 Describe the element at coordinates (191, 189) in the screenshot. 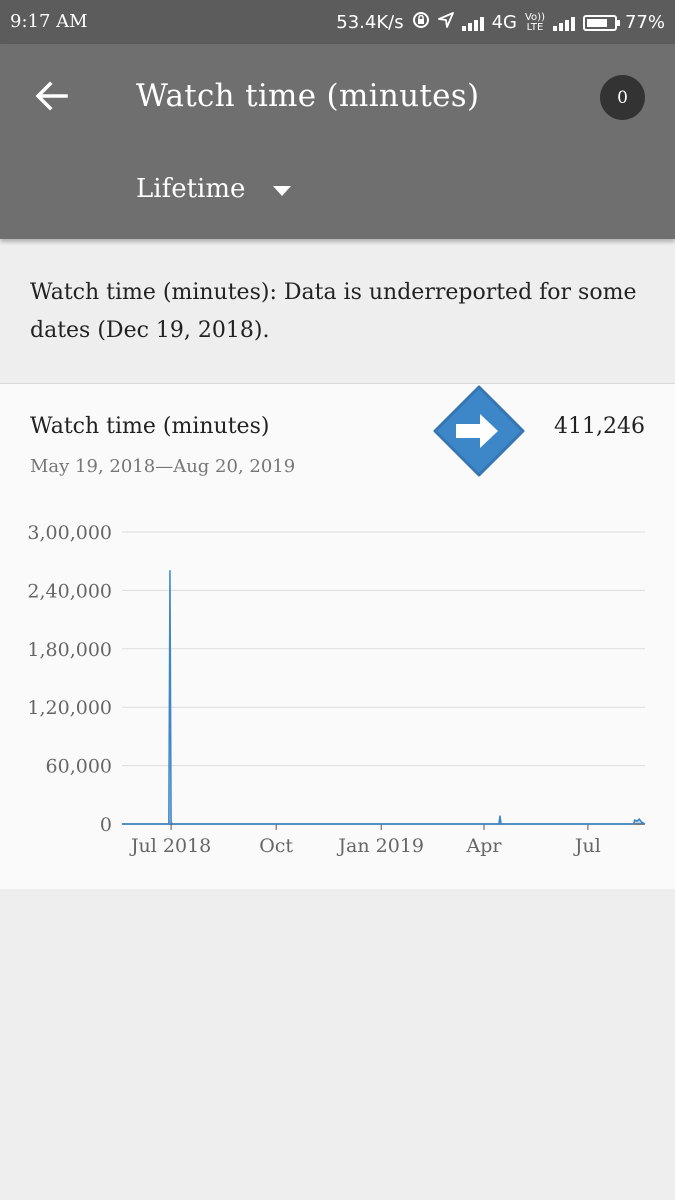

I see `period-label: Lifetime` at that location.